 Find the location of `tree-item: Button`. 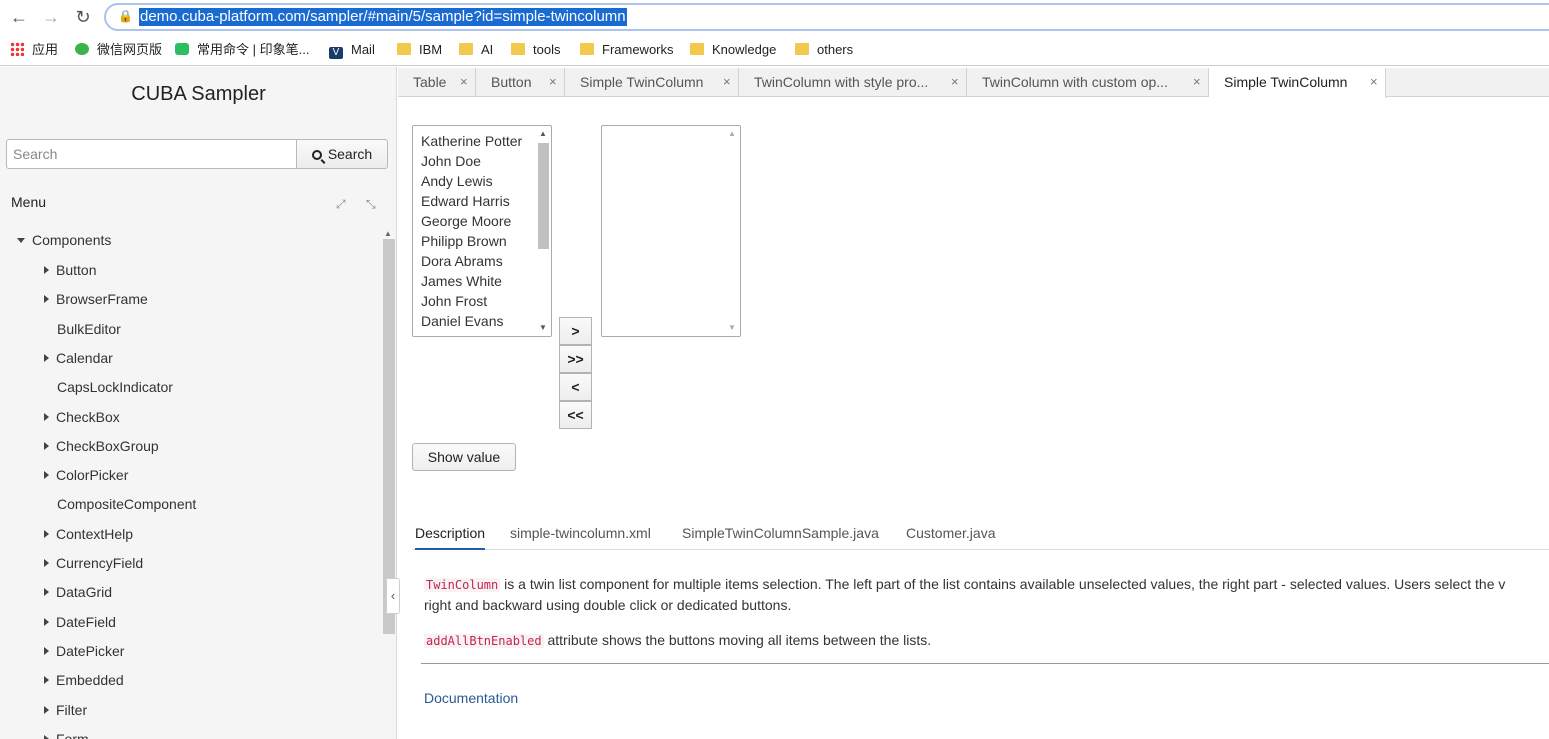

tree-item: Button is located at coordinates (70, 270).